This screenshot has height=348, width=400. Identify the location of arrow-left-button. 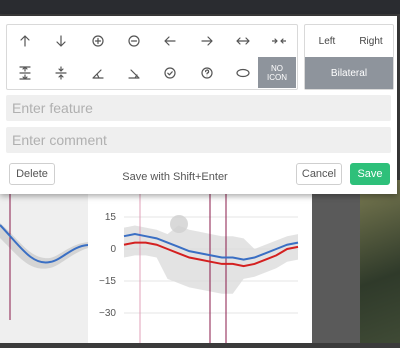
(170, 41).